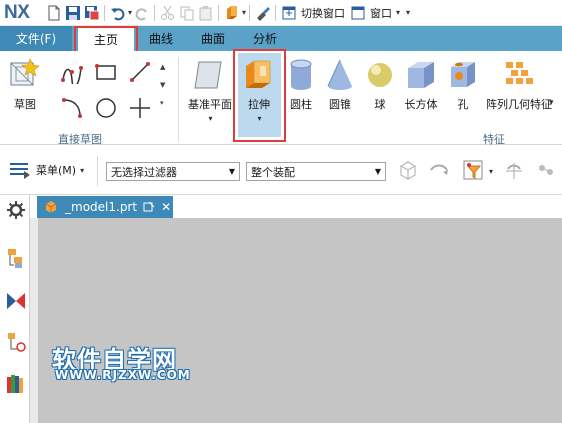 The width and height of the screenshot is (562, 423). I want to click on selection-filter-select: 无选择过滤器 ▼, so click(173, 171).